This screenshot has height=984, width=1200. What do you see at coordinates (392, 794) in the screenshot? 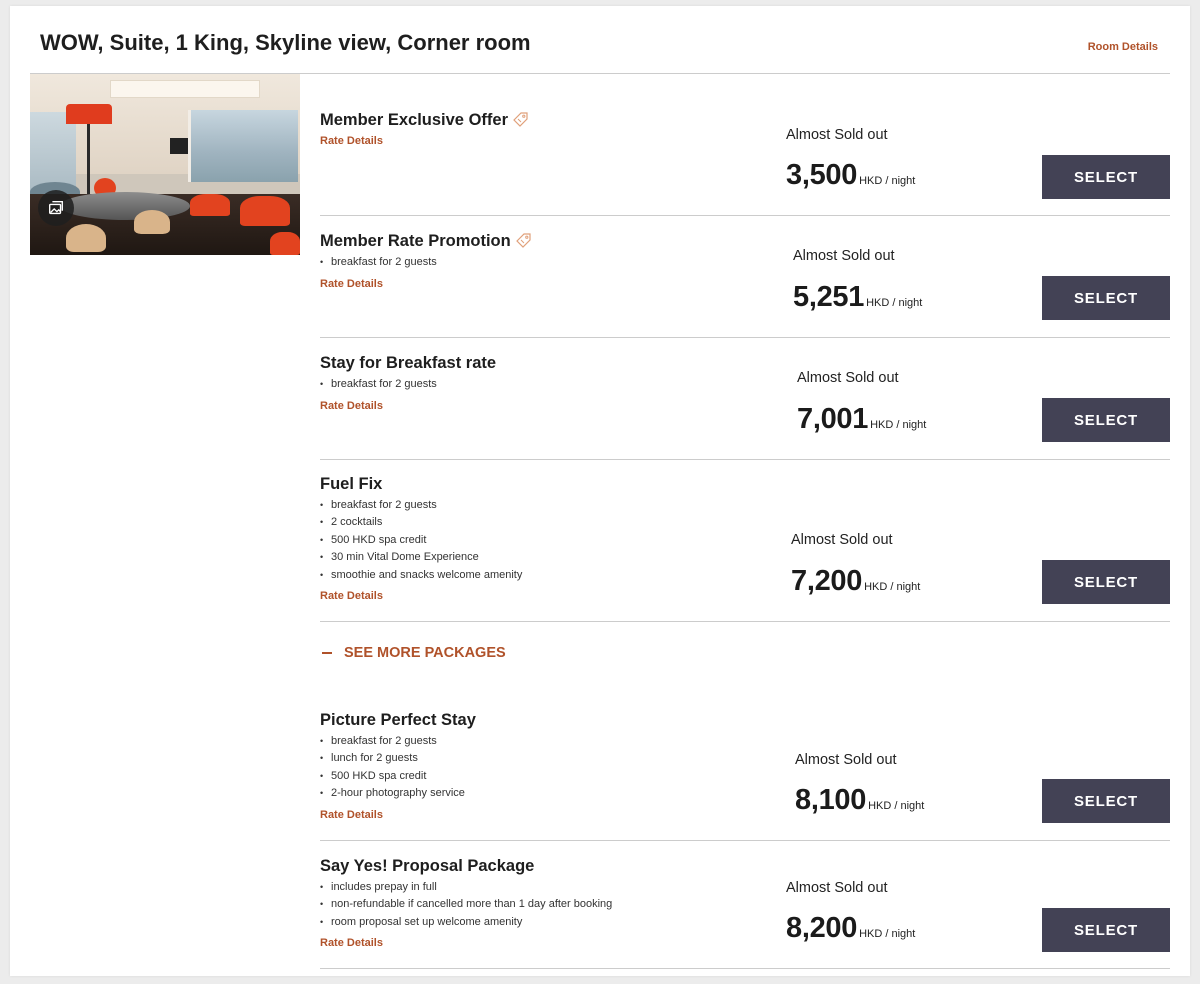
I see `inclusion-item: 2-hour photography service` at bounding box center [392, 794].